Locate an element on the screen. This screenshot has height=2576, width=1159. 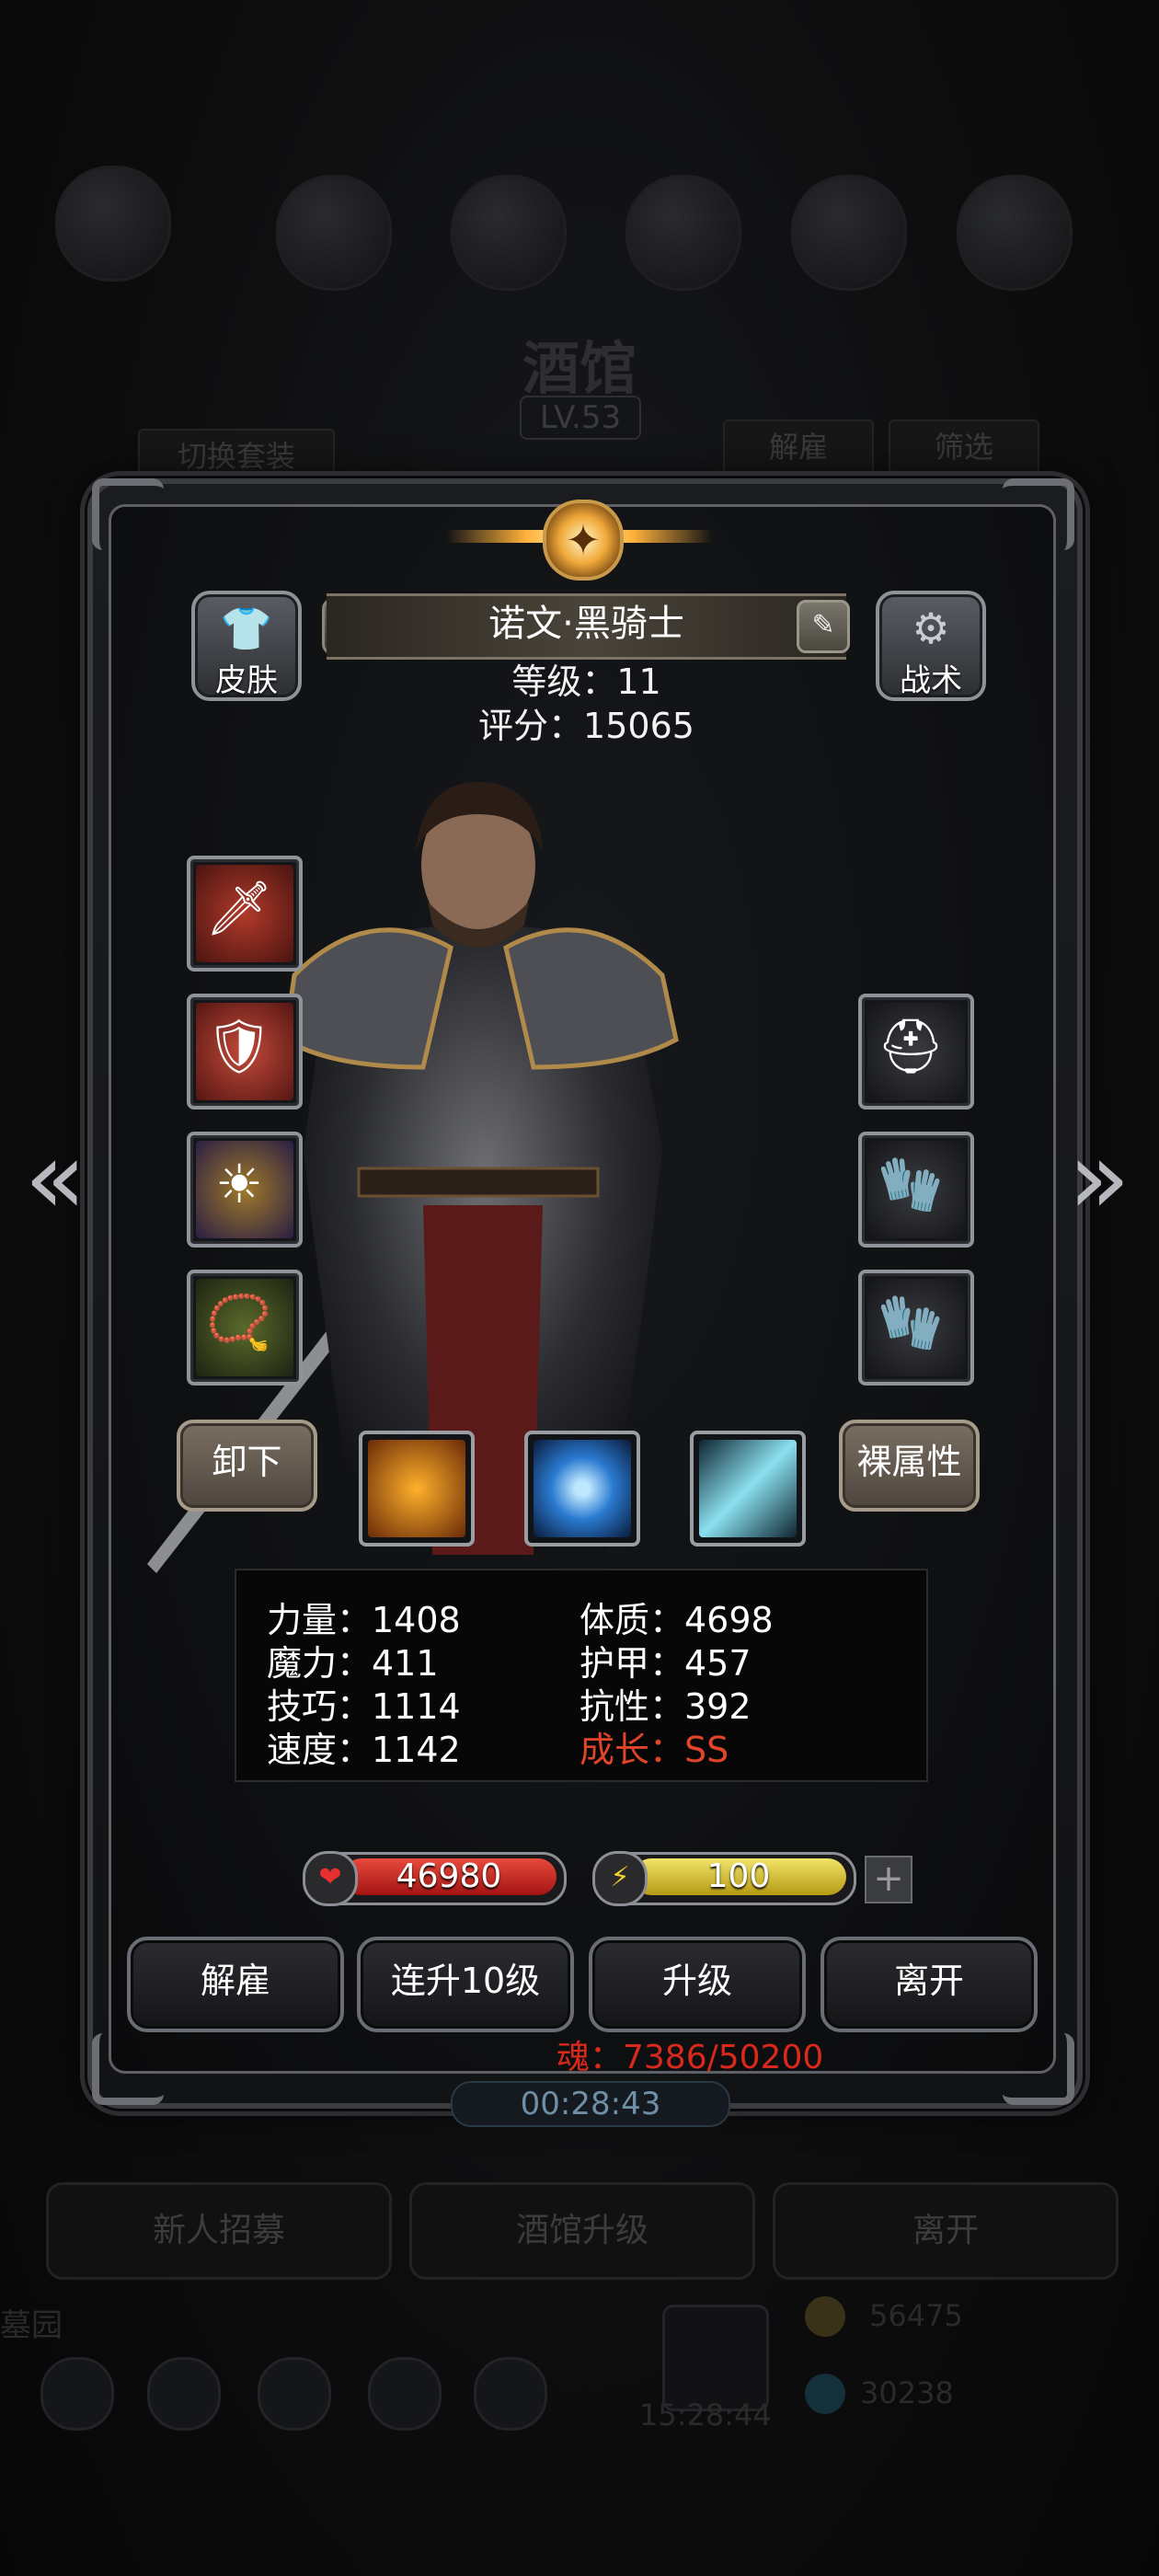
bg-filter-button: 筛选 is located at coordinates (964, 447).